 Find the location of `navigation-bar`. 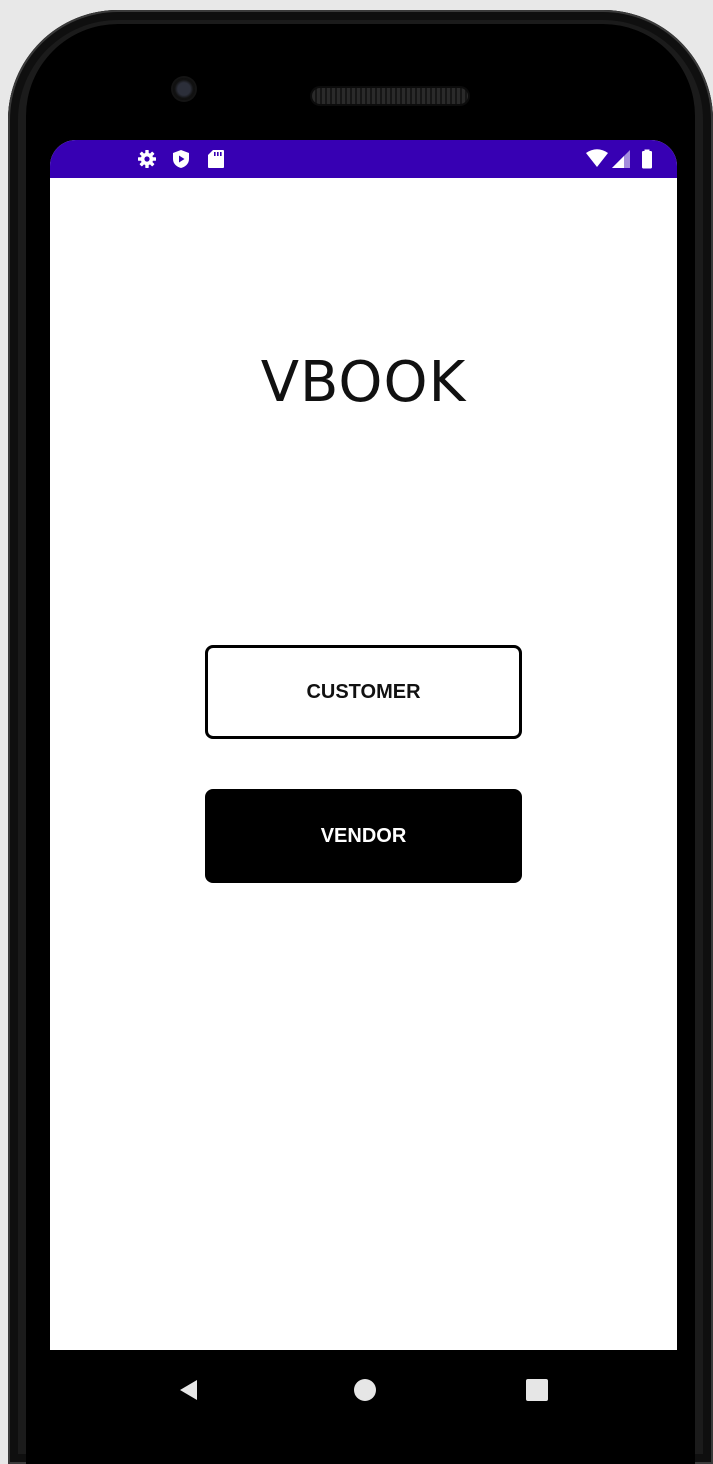

navigation-bar is located at coordinates (363, 1390).